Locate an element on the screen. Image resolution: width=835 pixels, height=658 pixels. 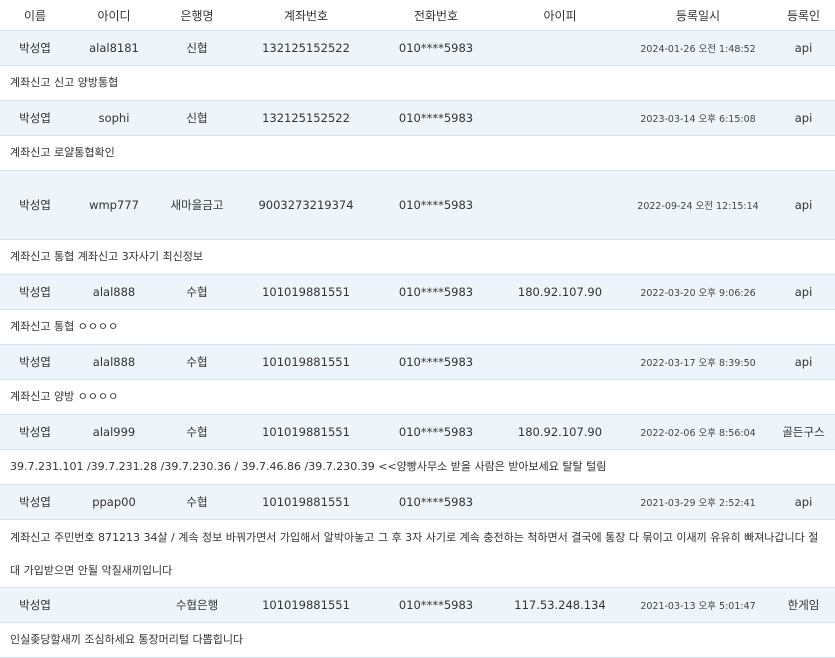
cell-ip: 117.53.248.134 is located at coordinates (560, 605).